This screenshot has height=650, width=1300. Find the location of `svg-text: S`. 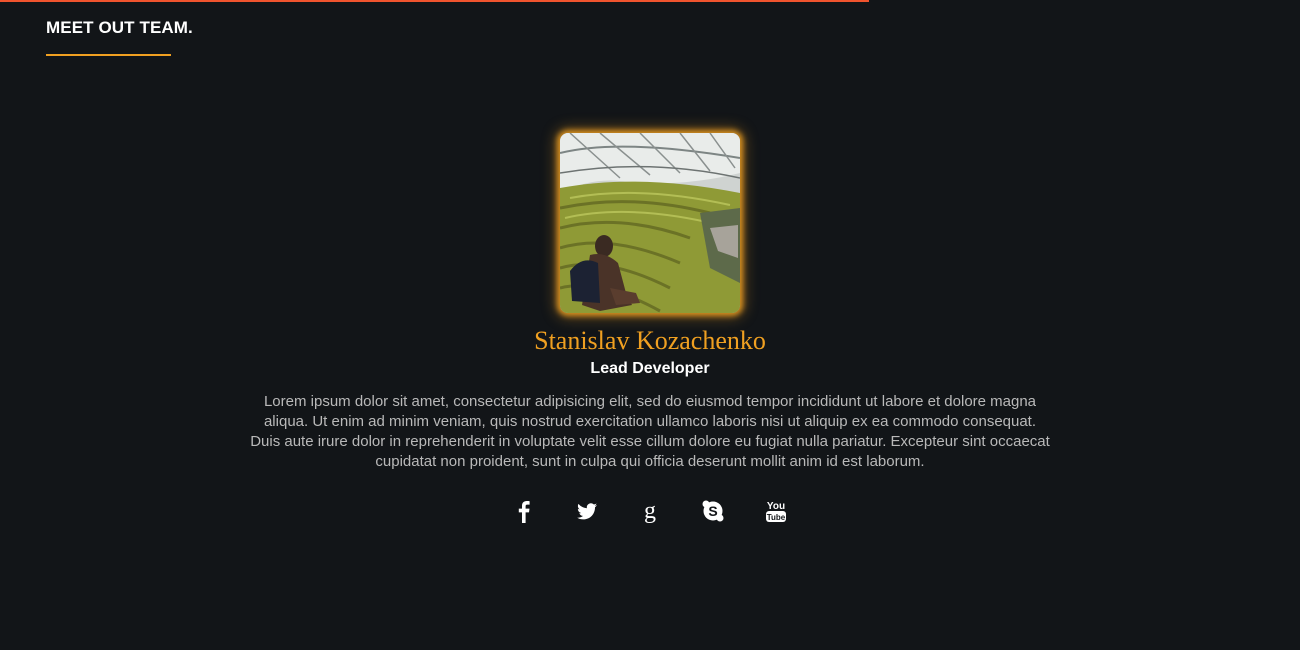

svg-text: S is located at coordinates (712, 511).